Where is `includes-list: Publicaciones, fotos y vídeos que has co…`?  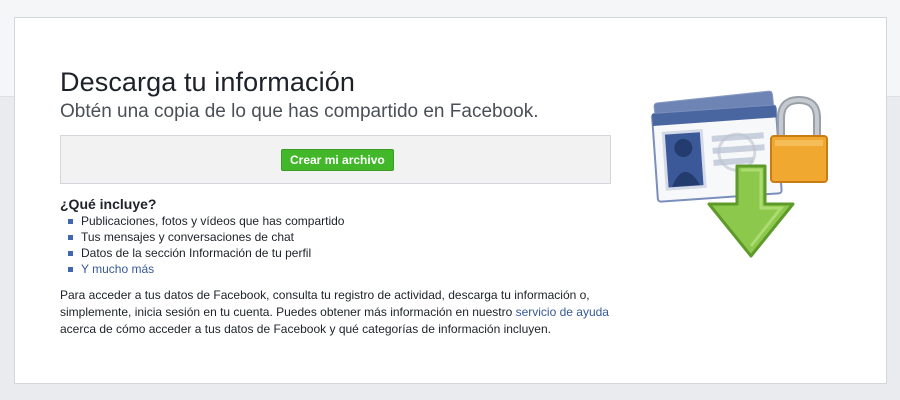
includes-list: Publicaciones, fotos y vídeos que has co… is located at coordinates (206, 245).